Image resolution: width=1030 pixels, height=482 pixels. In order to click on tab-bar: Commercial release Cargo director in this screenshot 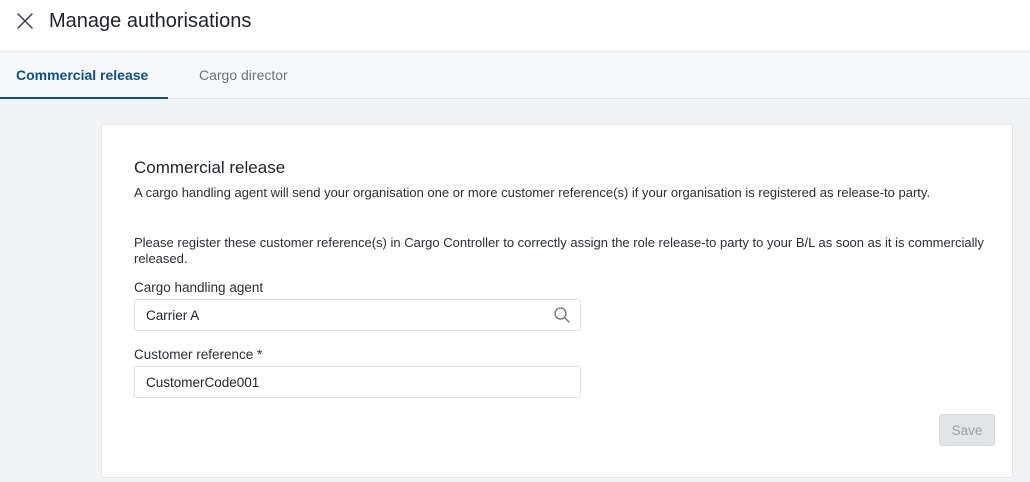, I will do `click(515, 76)`.